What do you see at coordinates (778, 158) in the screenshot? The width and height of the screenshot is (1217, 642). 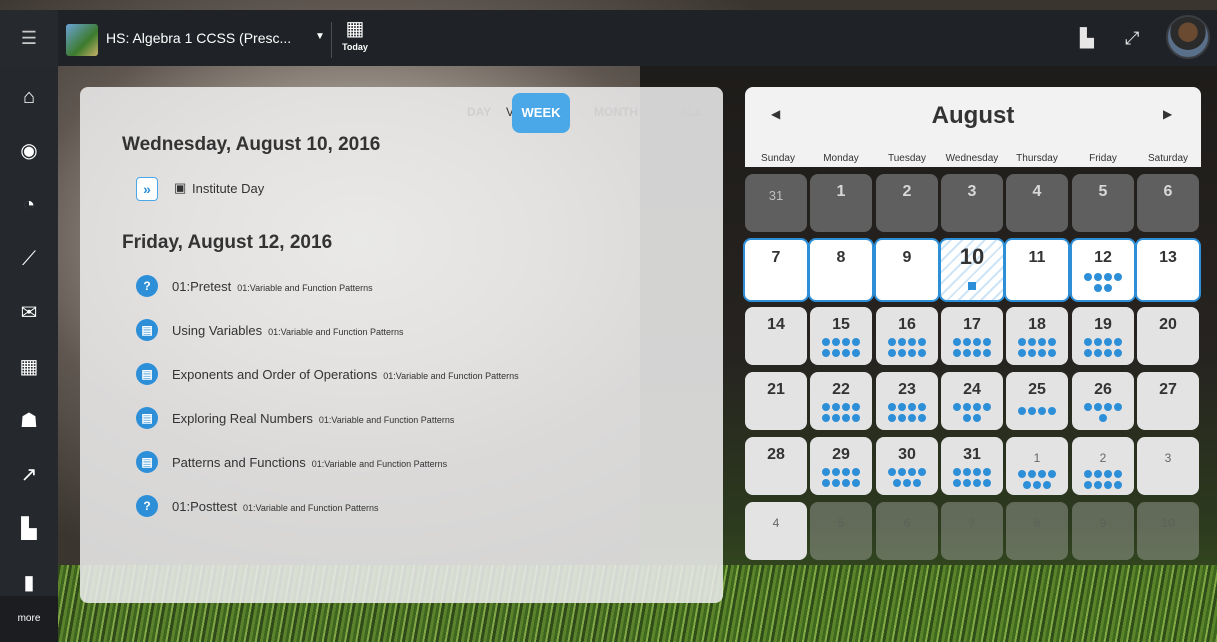 I see `dow-label: Sunday` at bounding box center [778, 158].